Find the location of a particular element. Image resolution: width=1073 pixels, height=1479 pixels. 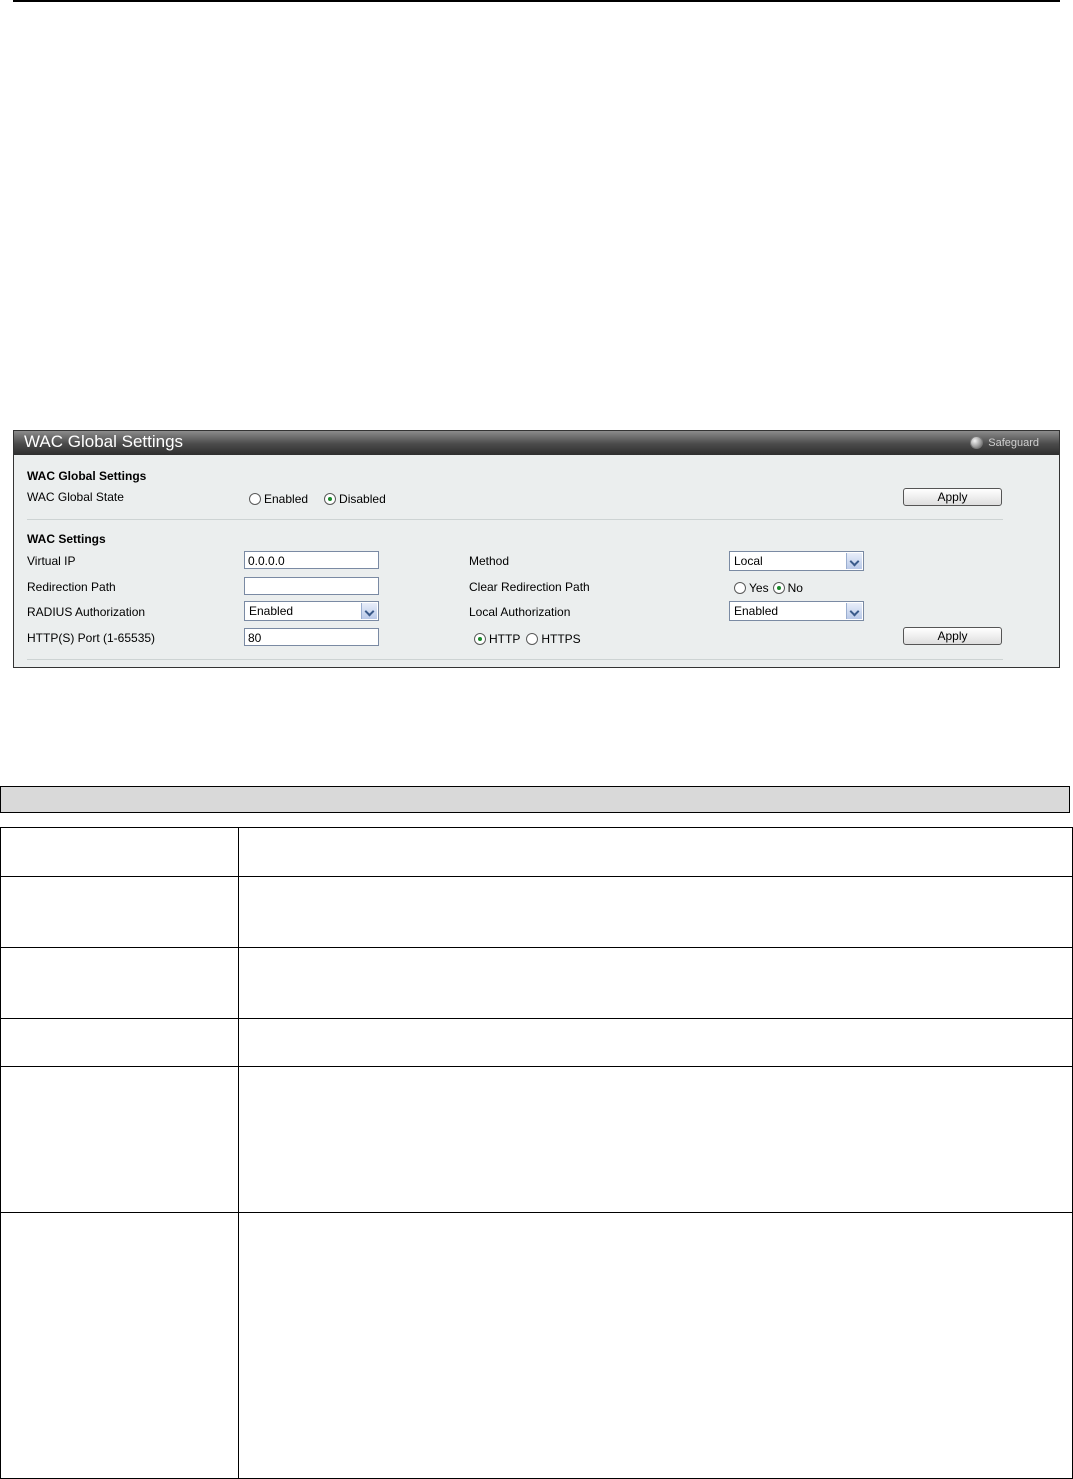

wac-settings-apply-button: Apply is located at coordinates (952, 636).